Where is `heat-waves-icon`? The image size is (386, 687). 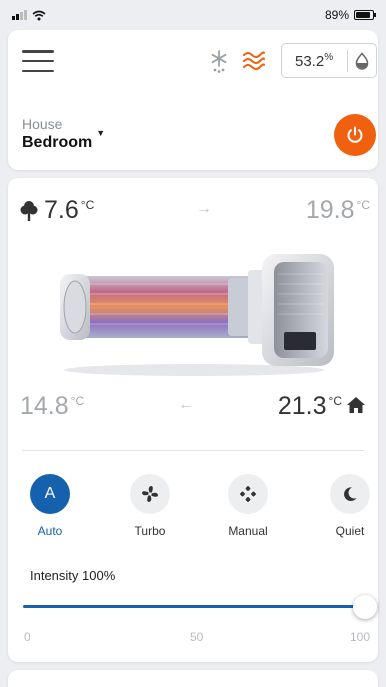 heat-waves-icon is located at coordinates (254, 61).